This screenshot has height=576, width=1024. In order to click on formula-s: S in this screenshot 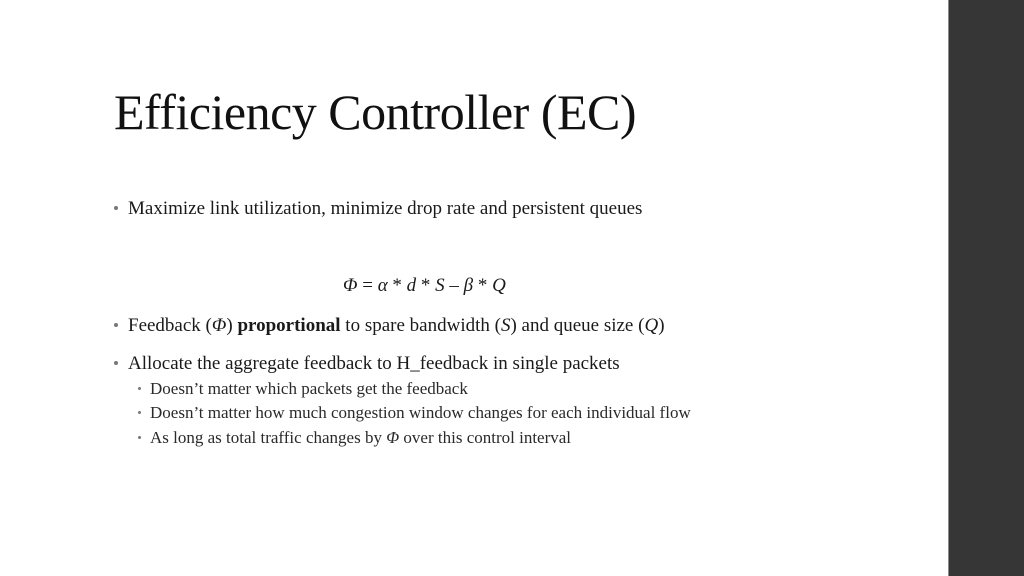, I will do `click(440, 285)`.